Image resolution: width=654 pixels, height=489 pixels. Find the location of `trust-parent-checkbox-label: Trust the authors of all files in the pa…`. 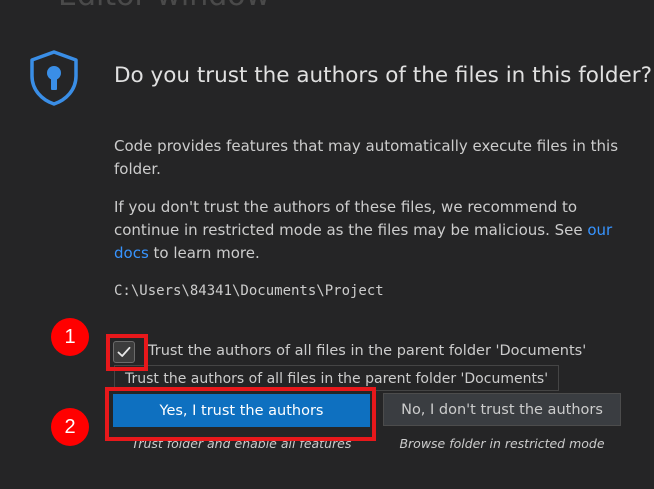

trust-parent-checkbox-label: Trust the authors of all files in the pa… is located at coordinates (367, 351).